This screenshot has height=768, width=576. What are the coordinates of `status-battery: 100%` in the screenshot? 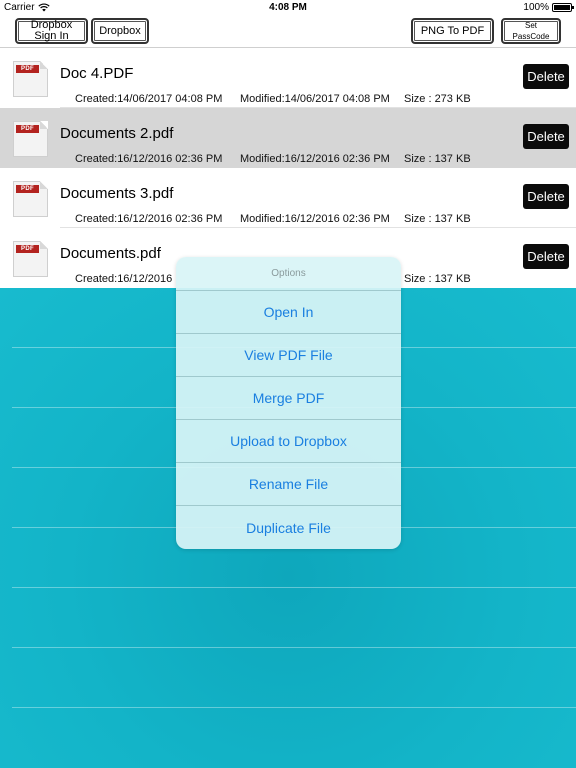 It's located at (548, 7).